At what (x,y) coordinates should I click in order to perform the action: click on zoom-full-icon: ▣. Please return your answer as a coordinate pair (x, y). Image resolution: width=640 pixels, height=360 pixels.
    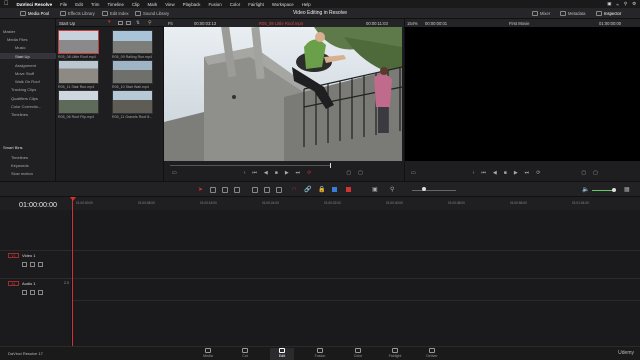
    Looking at the image, I should click on (375, 189).